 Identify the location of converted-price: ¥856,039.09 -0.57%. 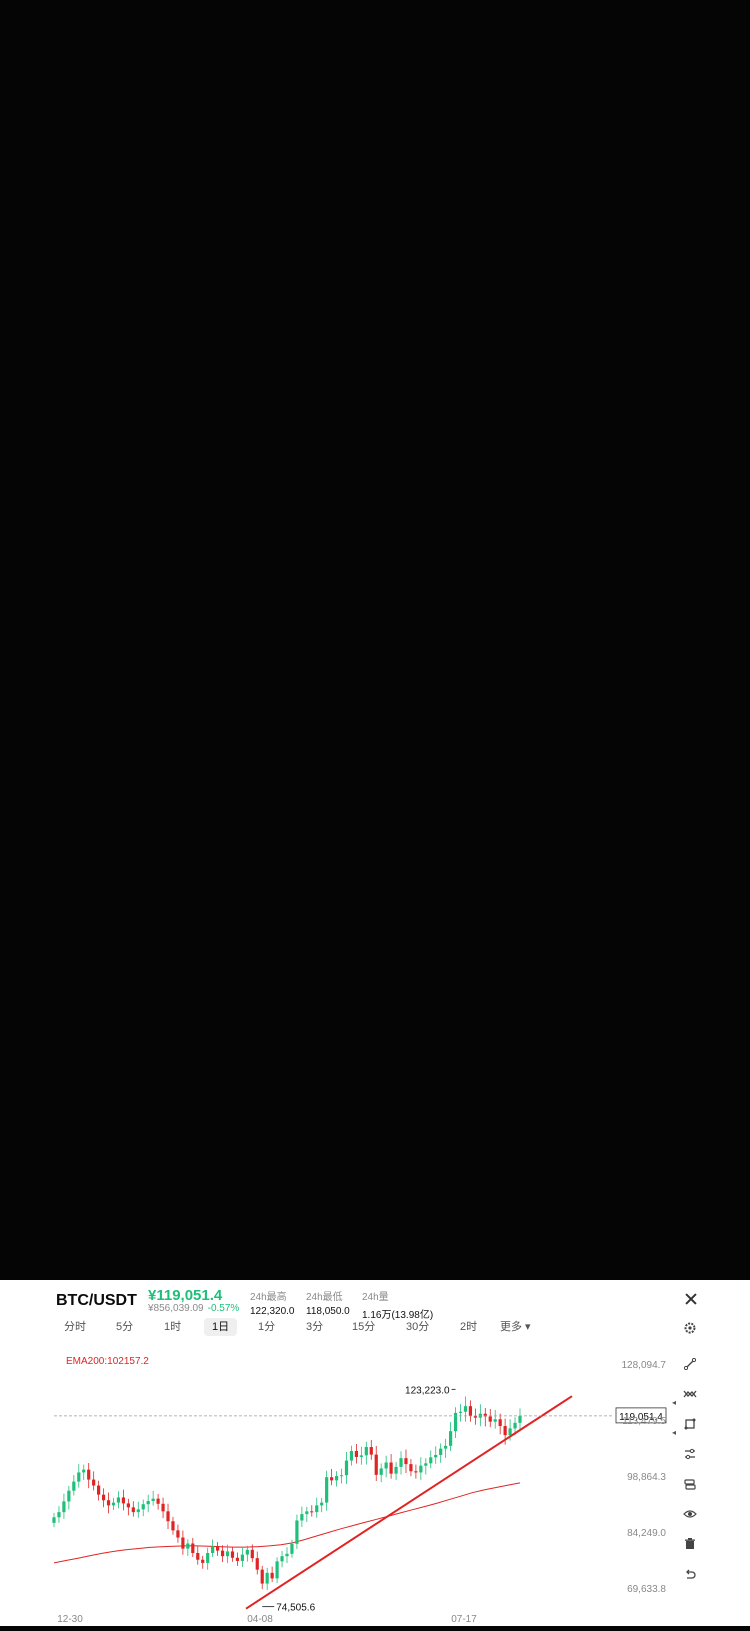
(193, 1308).